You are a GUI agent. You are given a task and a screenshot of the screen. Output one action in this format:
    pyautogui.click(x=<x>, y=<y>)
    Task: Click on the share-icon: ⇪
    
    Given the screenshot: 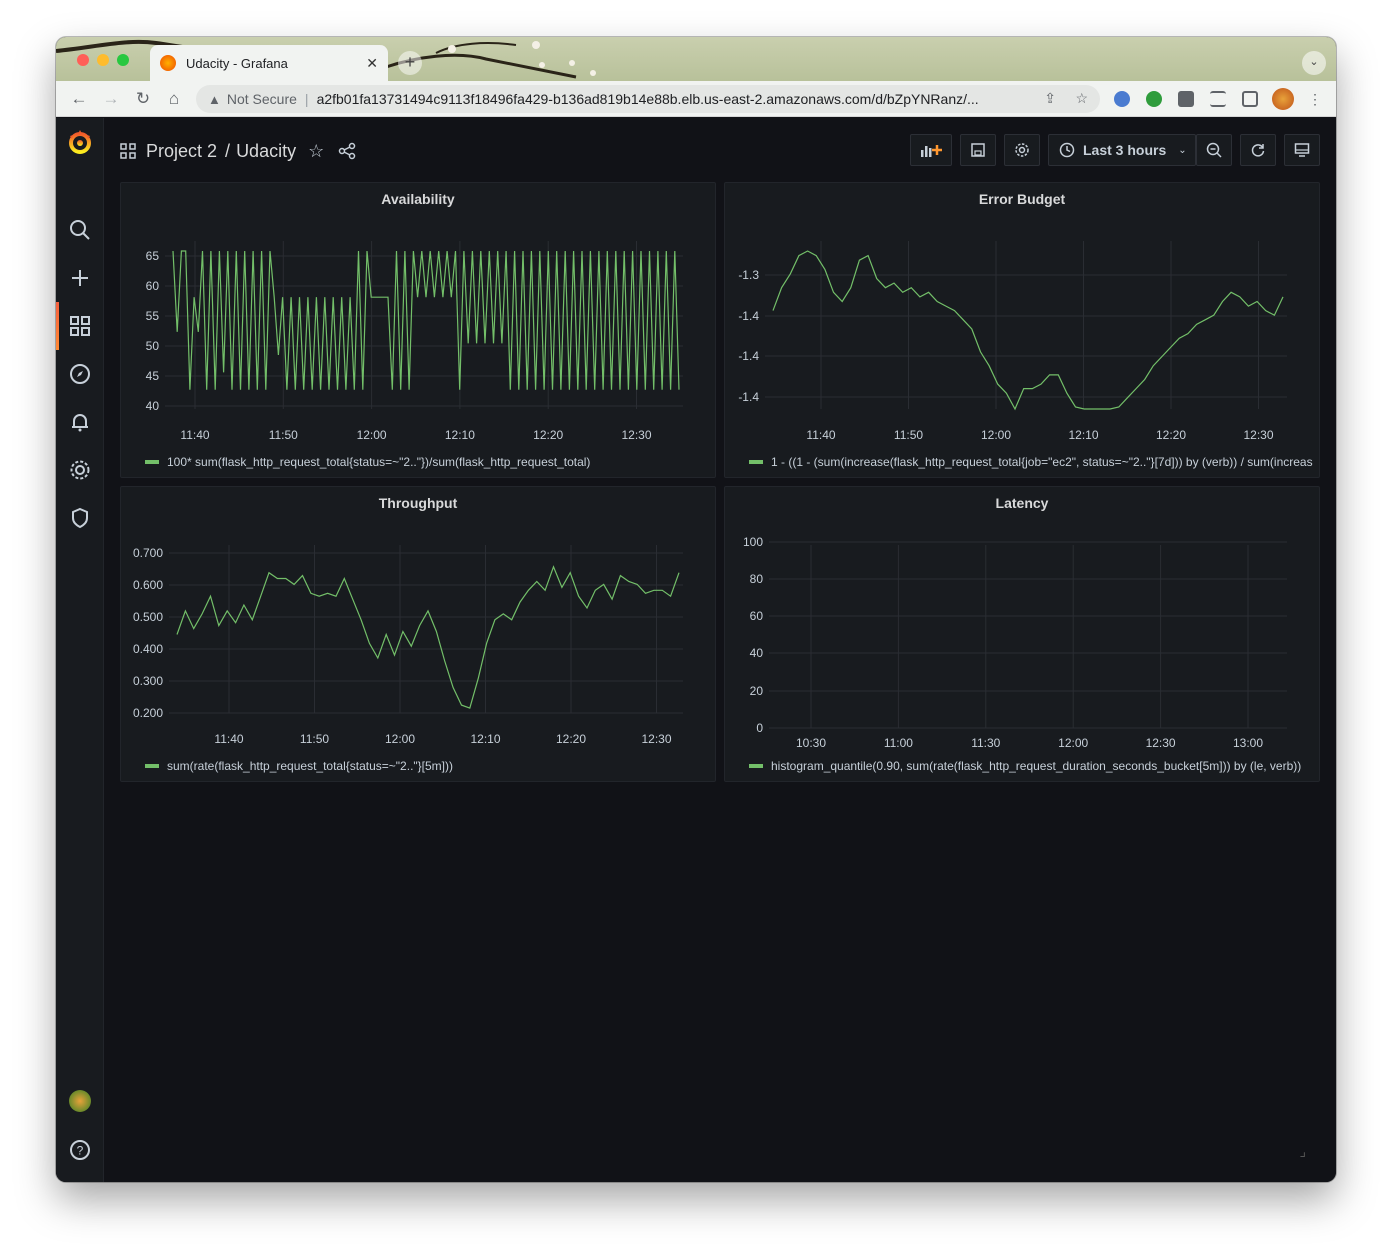 What is the action you would take?
    pyautogui.click(x=1050, y=98)
    